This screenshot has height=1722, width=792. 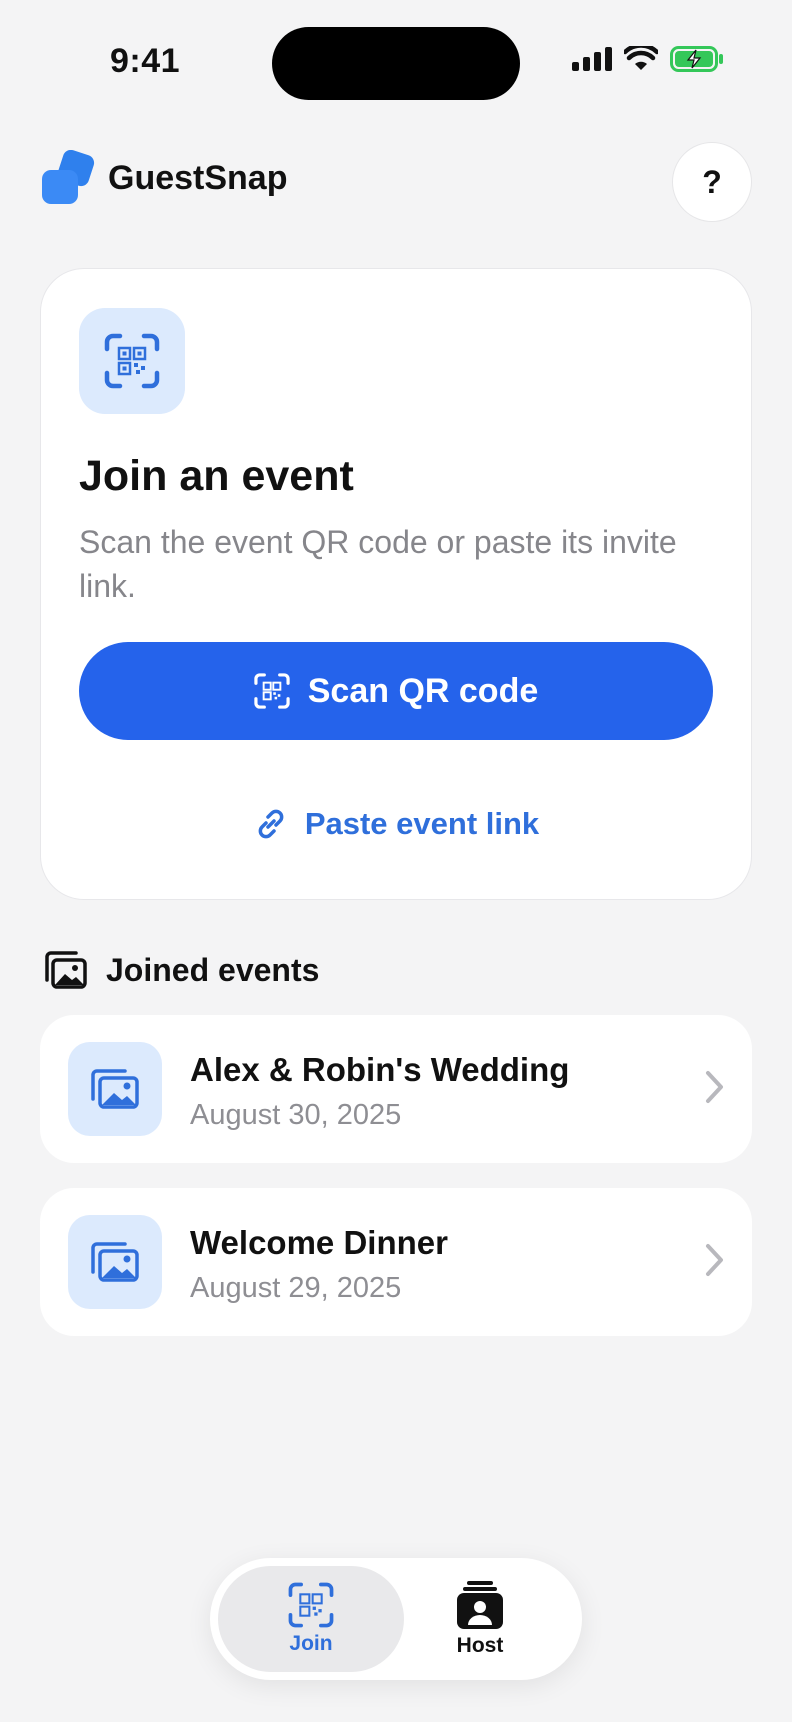 I want to click on scan-qr-label: Scan QR code, so click(x=423, y=690).